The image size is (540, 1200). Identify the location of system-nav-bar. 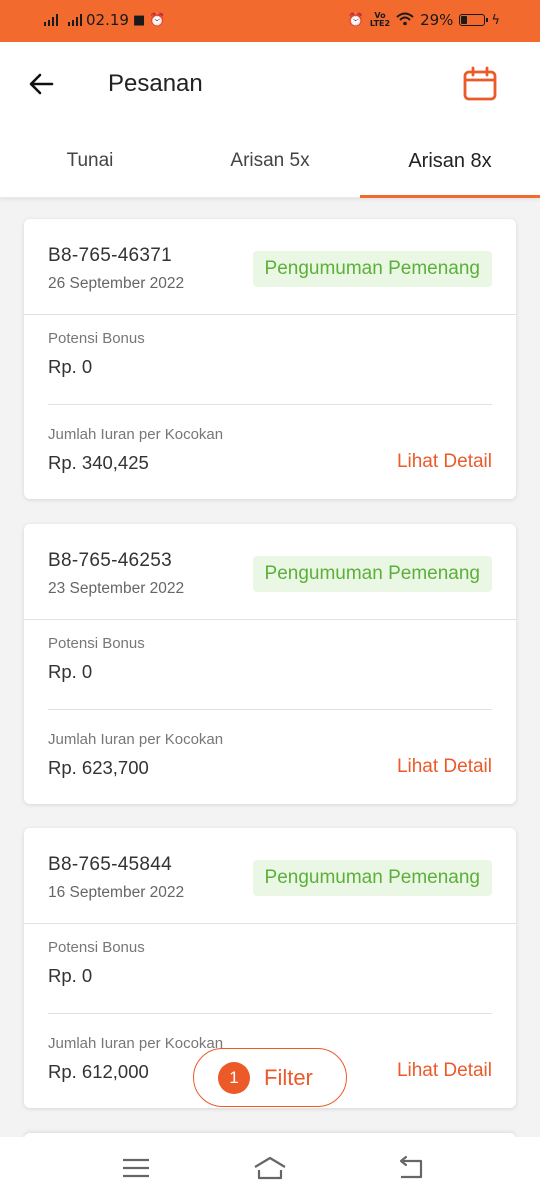
(270, 1168).